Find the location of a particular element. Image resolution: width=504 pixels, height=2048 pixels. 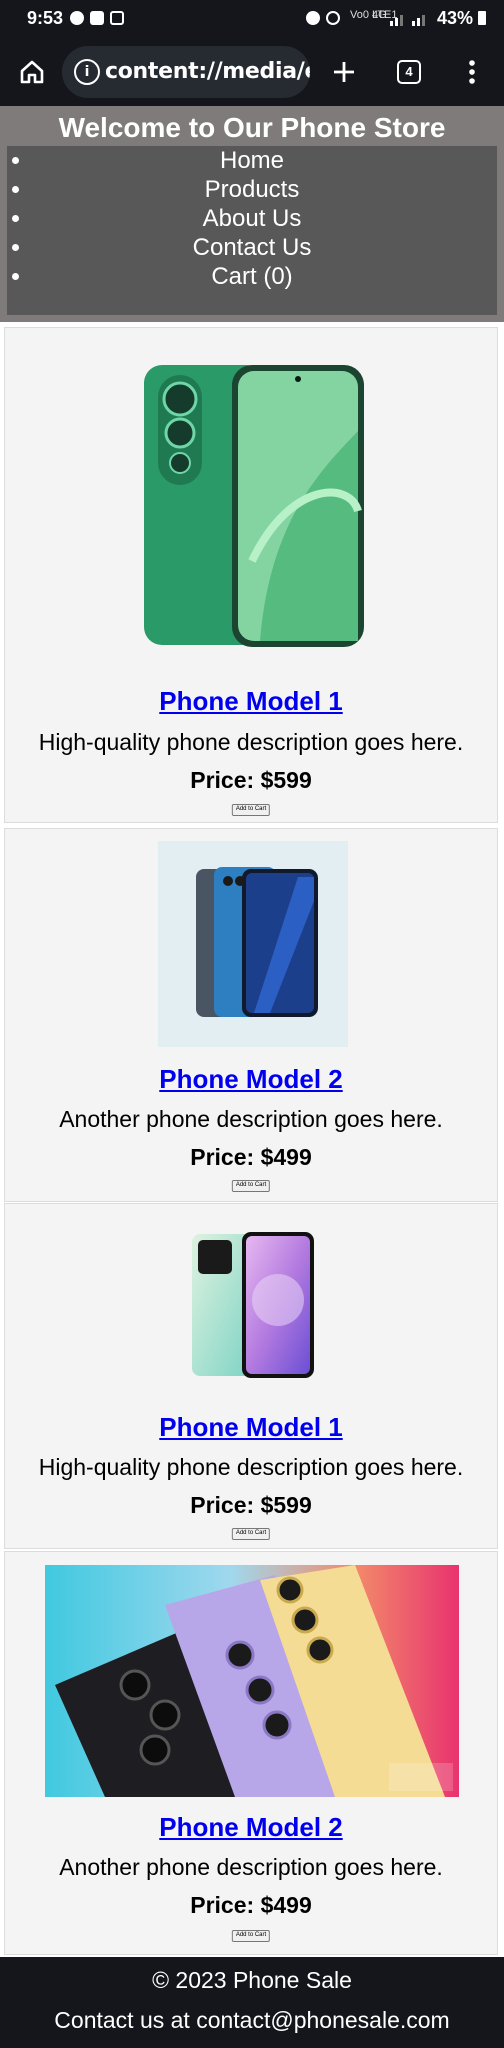

more-vertical-icon is located at coordinates (472, 72).